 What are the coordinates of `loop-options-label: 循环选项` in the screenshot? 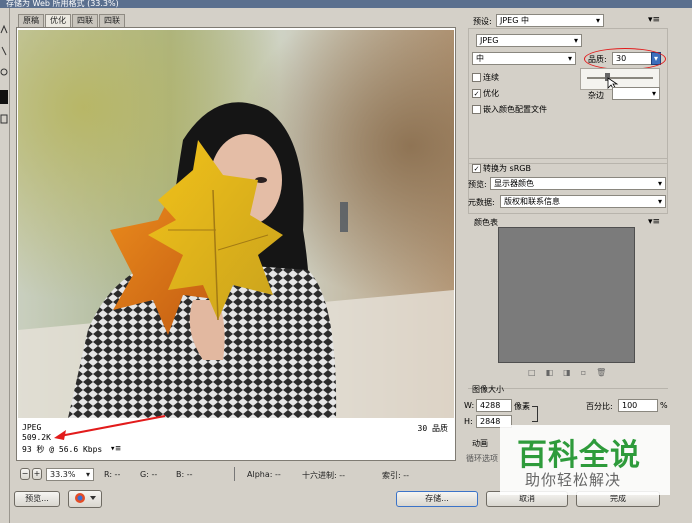 It's located at (482, 458).